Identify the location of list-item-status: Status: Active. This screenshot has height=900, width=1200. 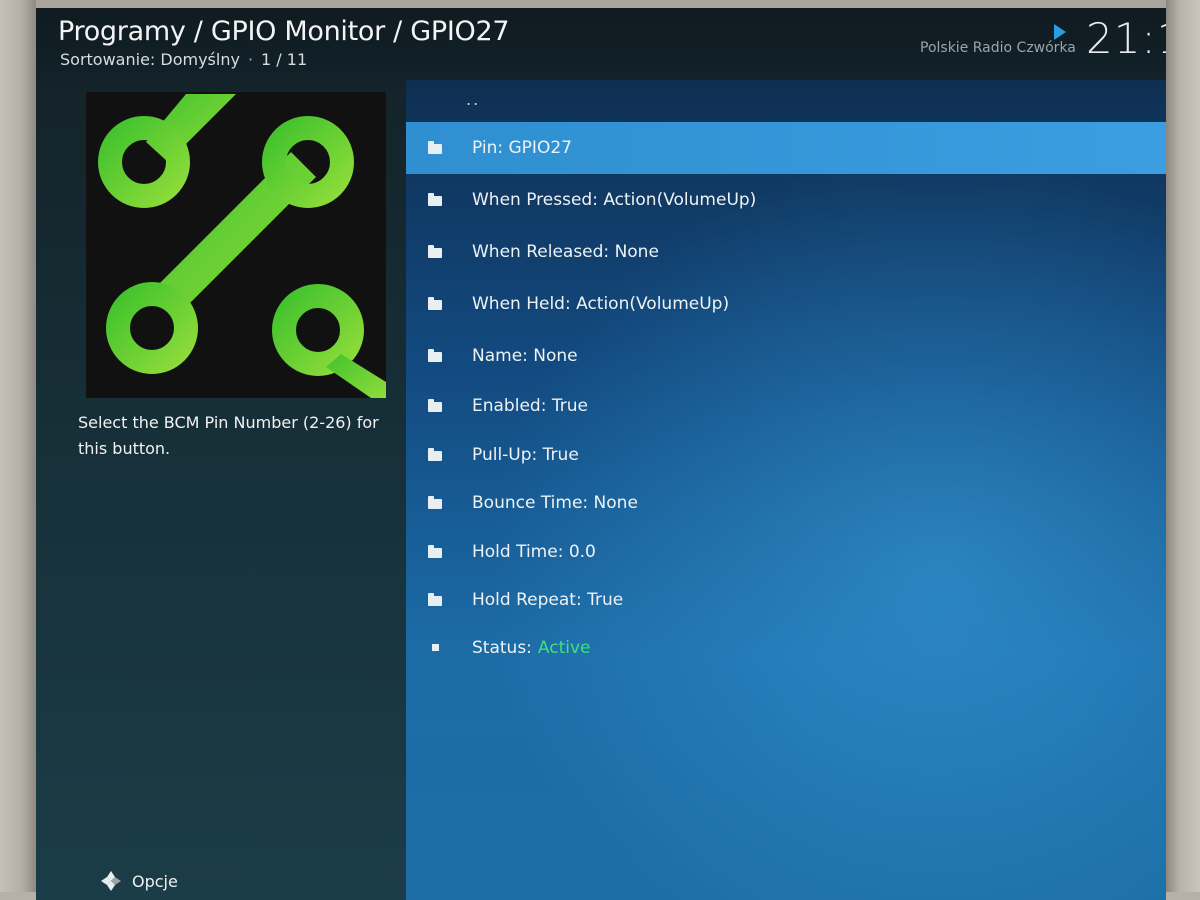
(786, 648).